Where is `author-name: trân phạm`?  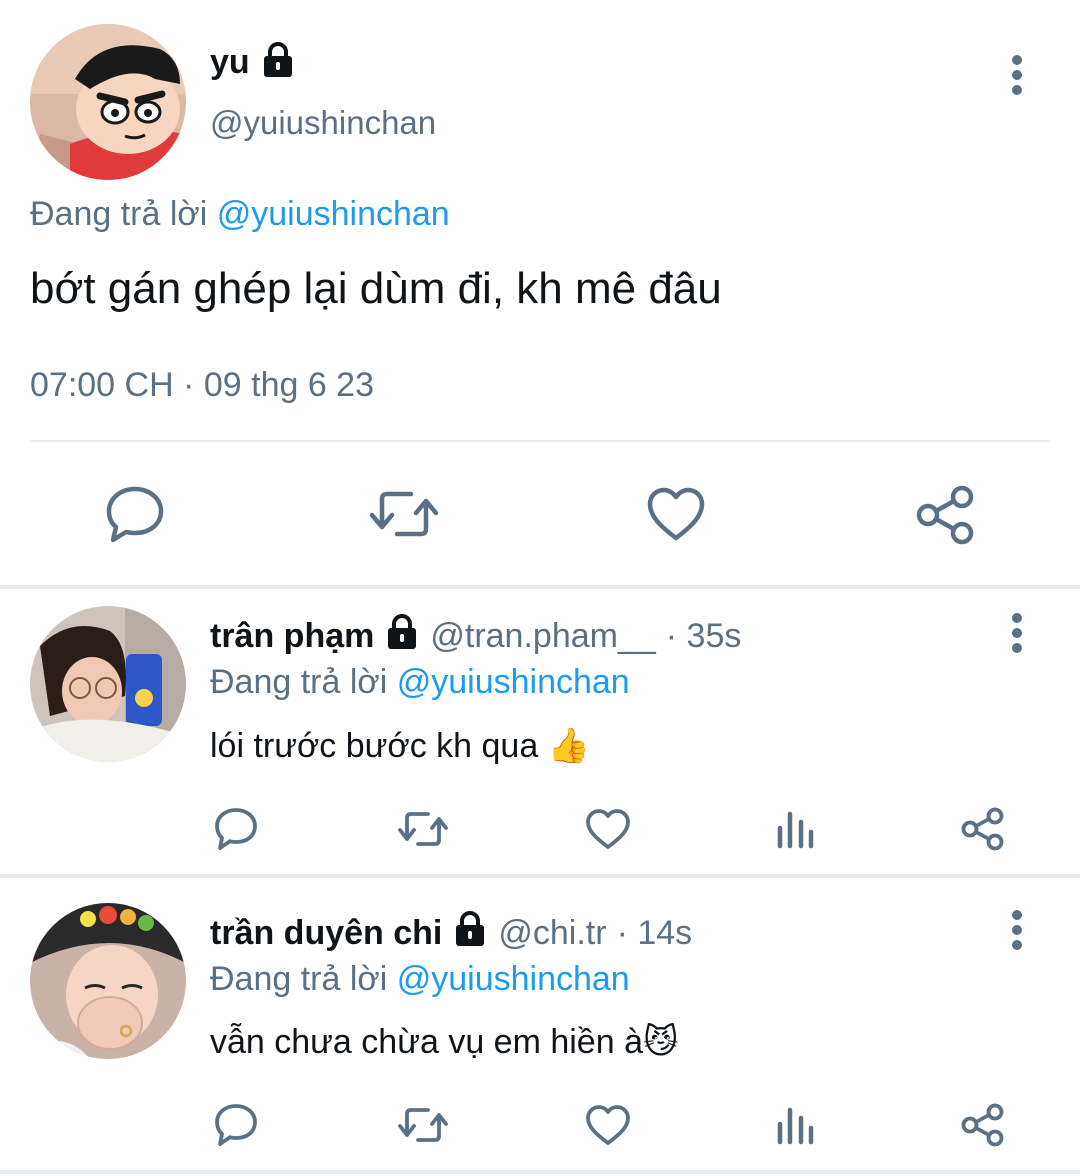
author-name: trân phạm is located at coordinates (292, 636).